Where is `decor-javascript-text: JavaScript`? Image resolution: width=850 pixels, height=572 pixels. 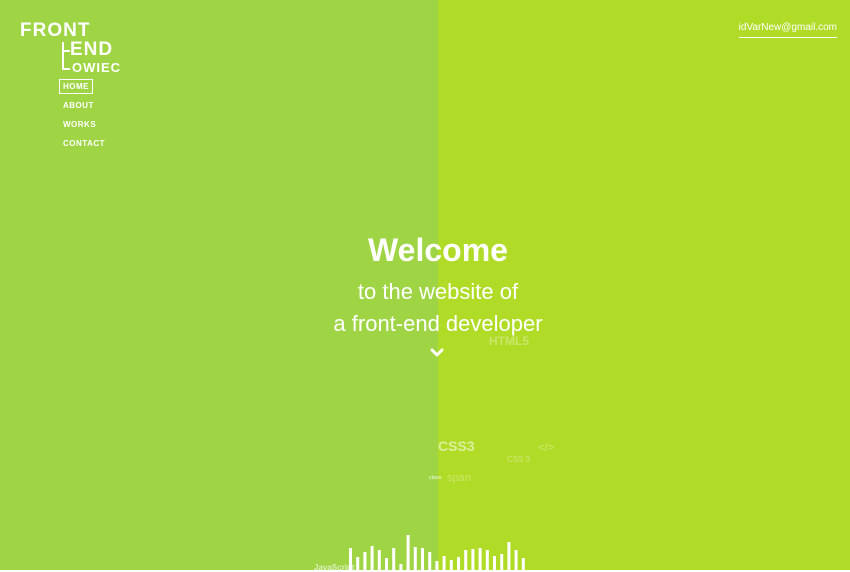
decor-javascript-text: JavaScript is located at coordinates (334, 567).